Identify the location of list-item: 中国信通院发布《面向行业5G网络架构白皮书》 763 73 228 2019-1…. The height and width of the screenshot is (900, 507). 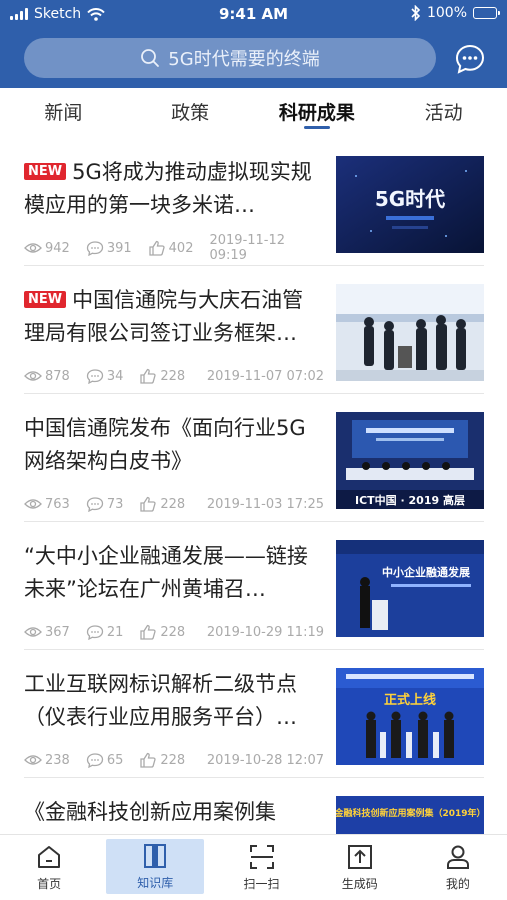
(254, 458).